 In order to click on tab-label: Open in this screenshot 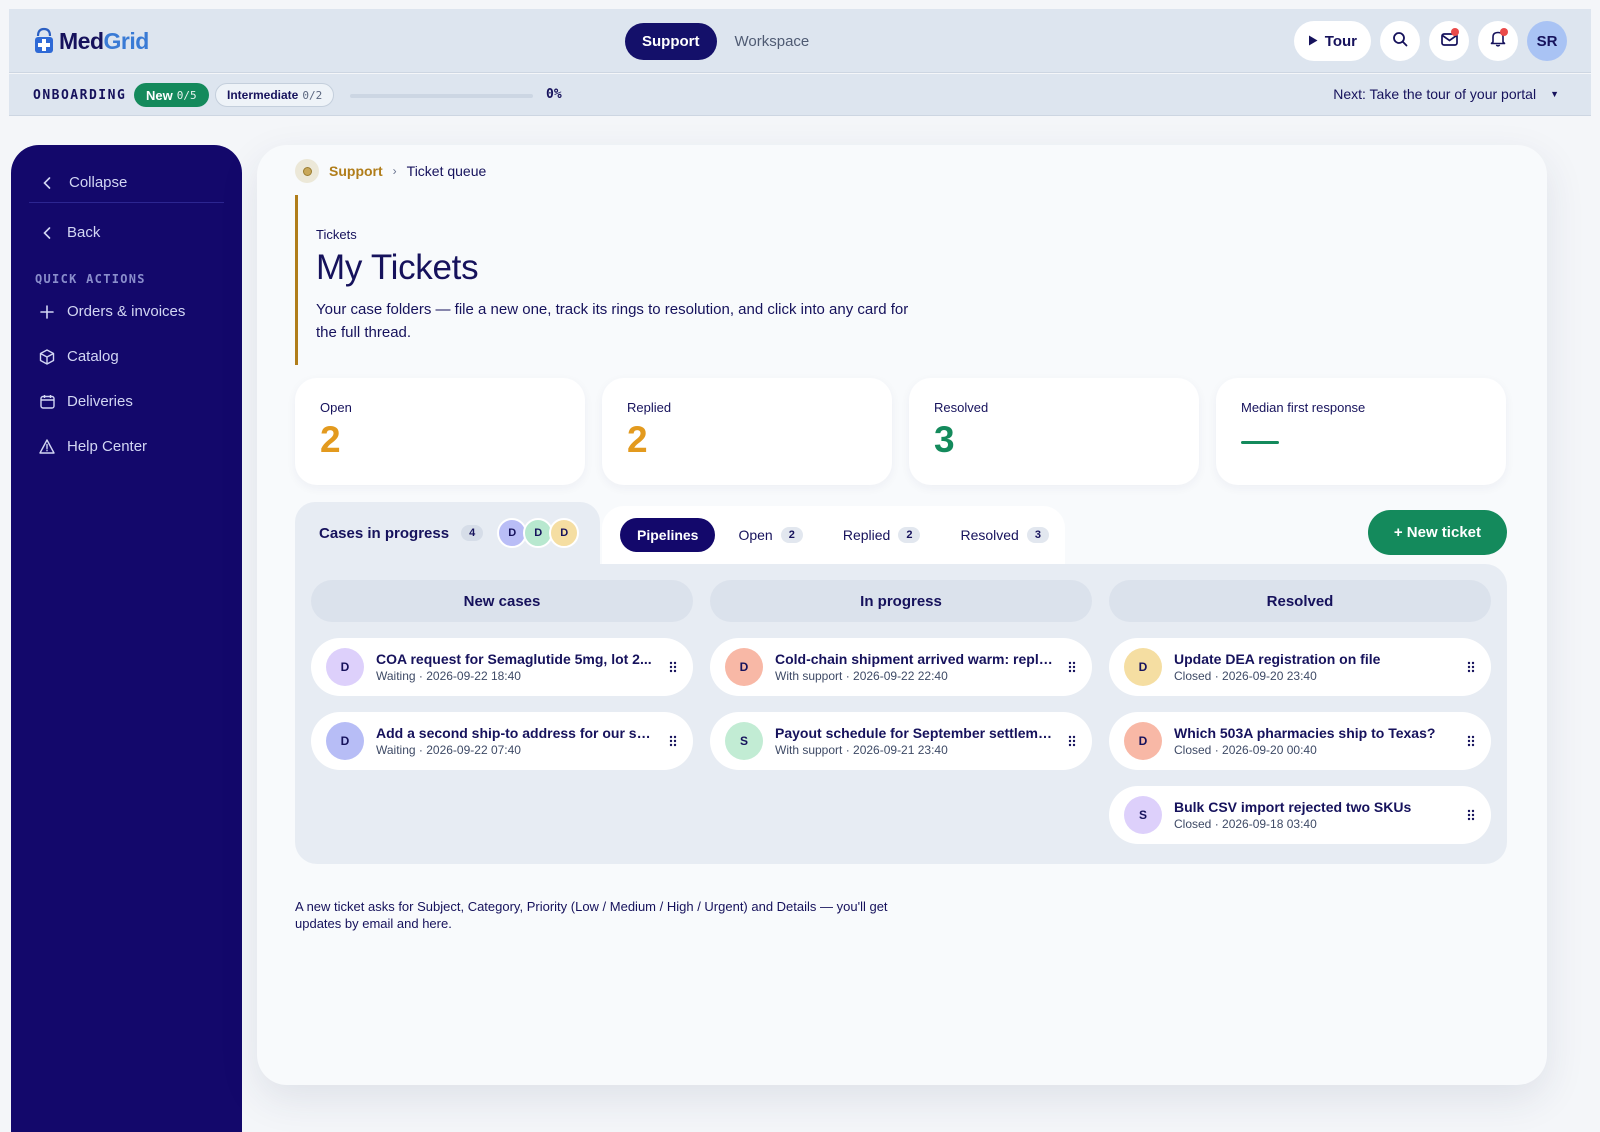, I will do `click(755, 535)`.